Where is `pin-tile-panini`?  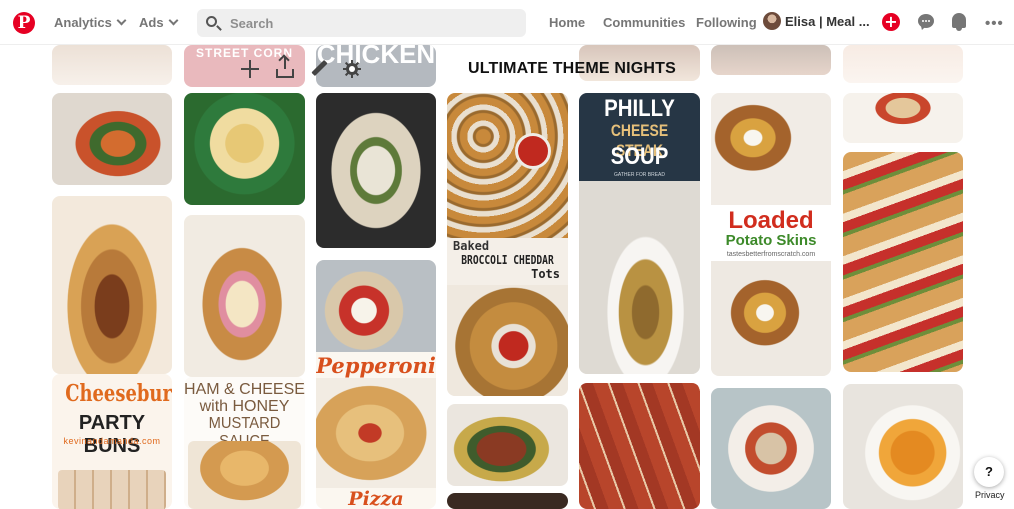
pin-tile-panini is located at coordinates (903, 262).